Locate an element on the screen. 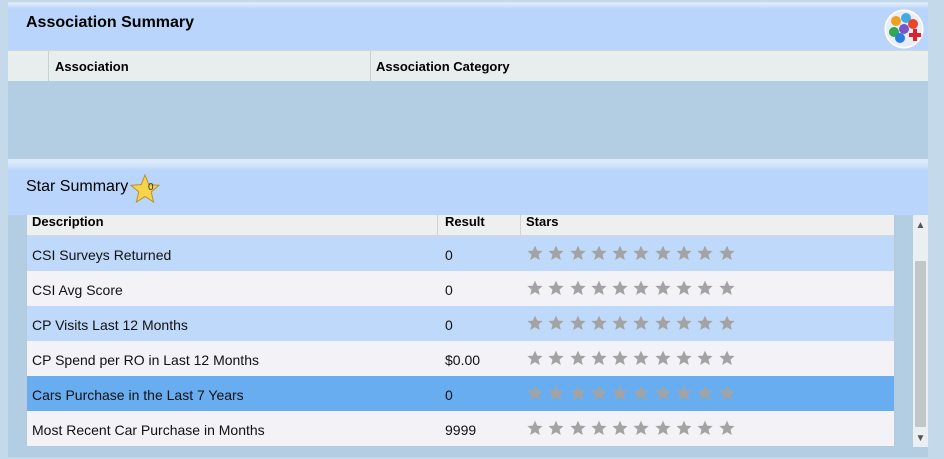 The height and width of the screenshot is (459, 944). chevron-up-icon: ▲ is located at coordinates (920, 225).